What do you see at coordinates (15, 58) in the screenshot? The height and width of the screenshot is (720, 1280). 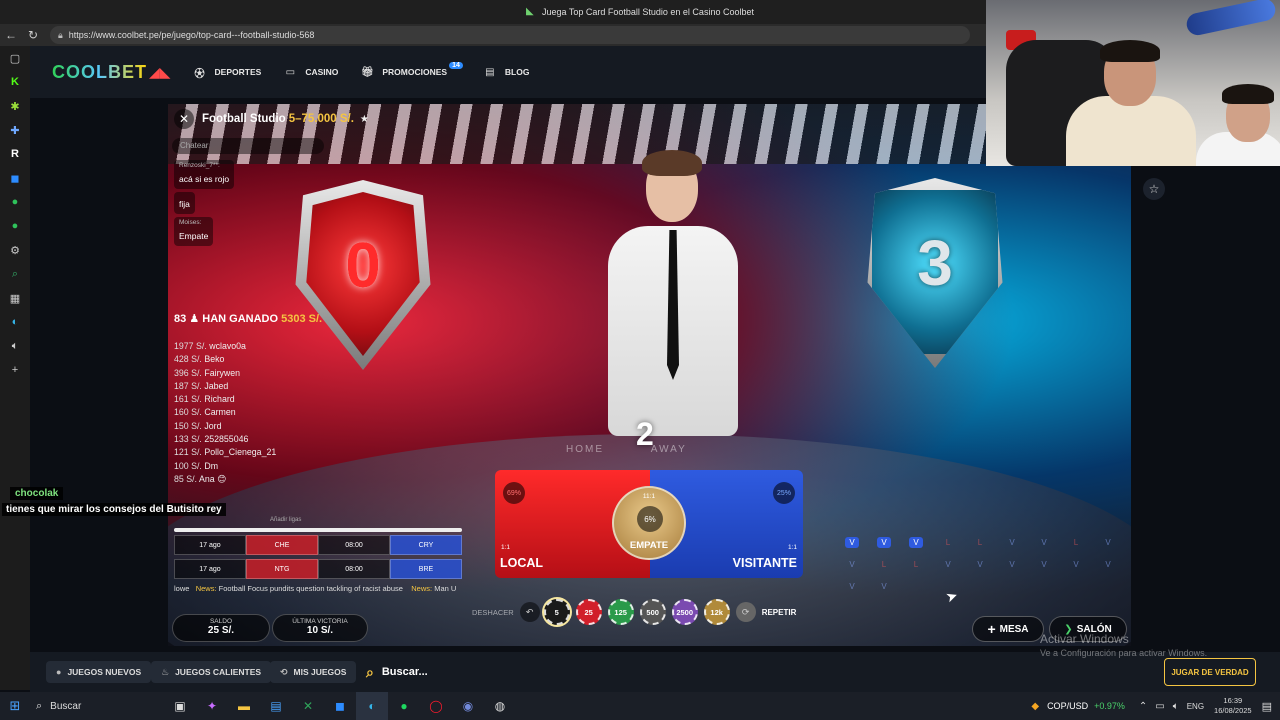 I see `tabs-icon: ▢` at bounding box center [15, 58].